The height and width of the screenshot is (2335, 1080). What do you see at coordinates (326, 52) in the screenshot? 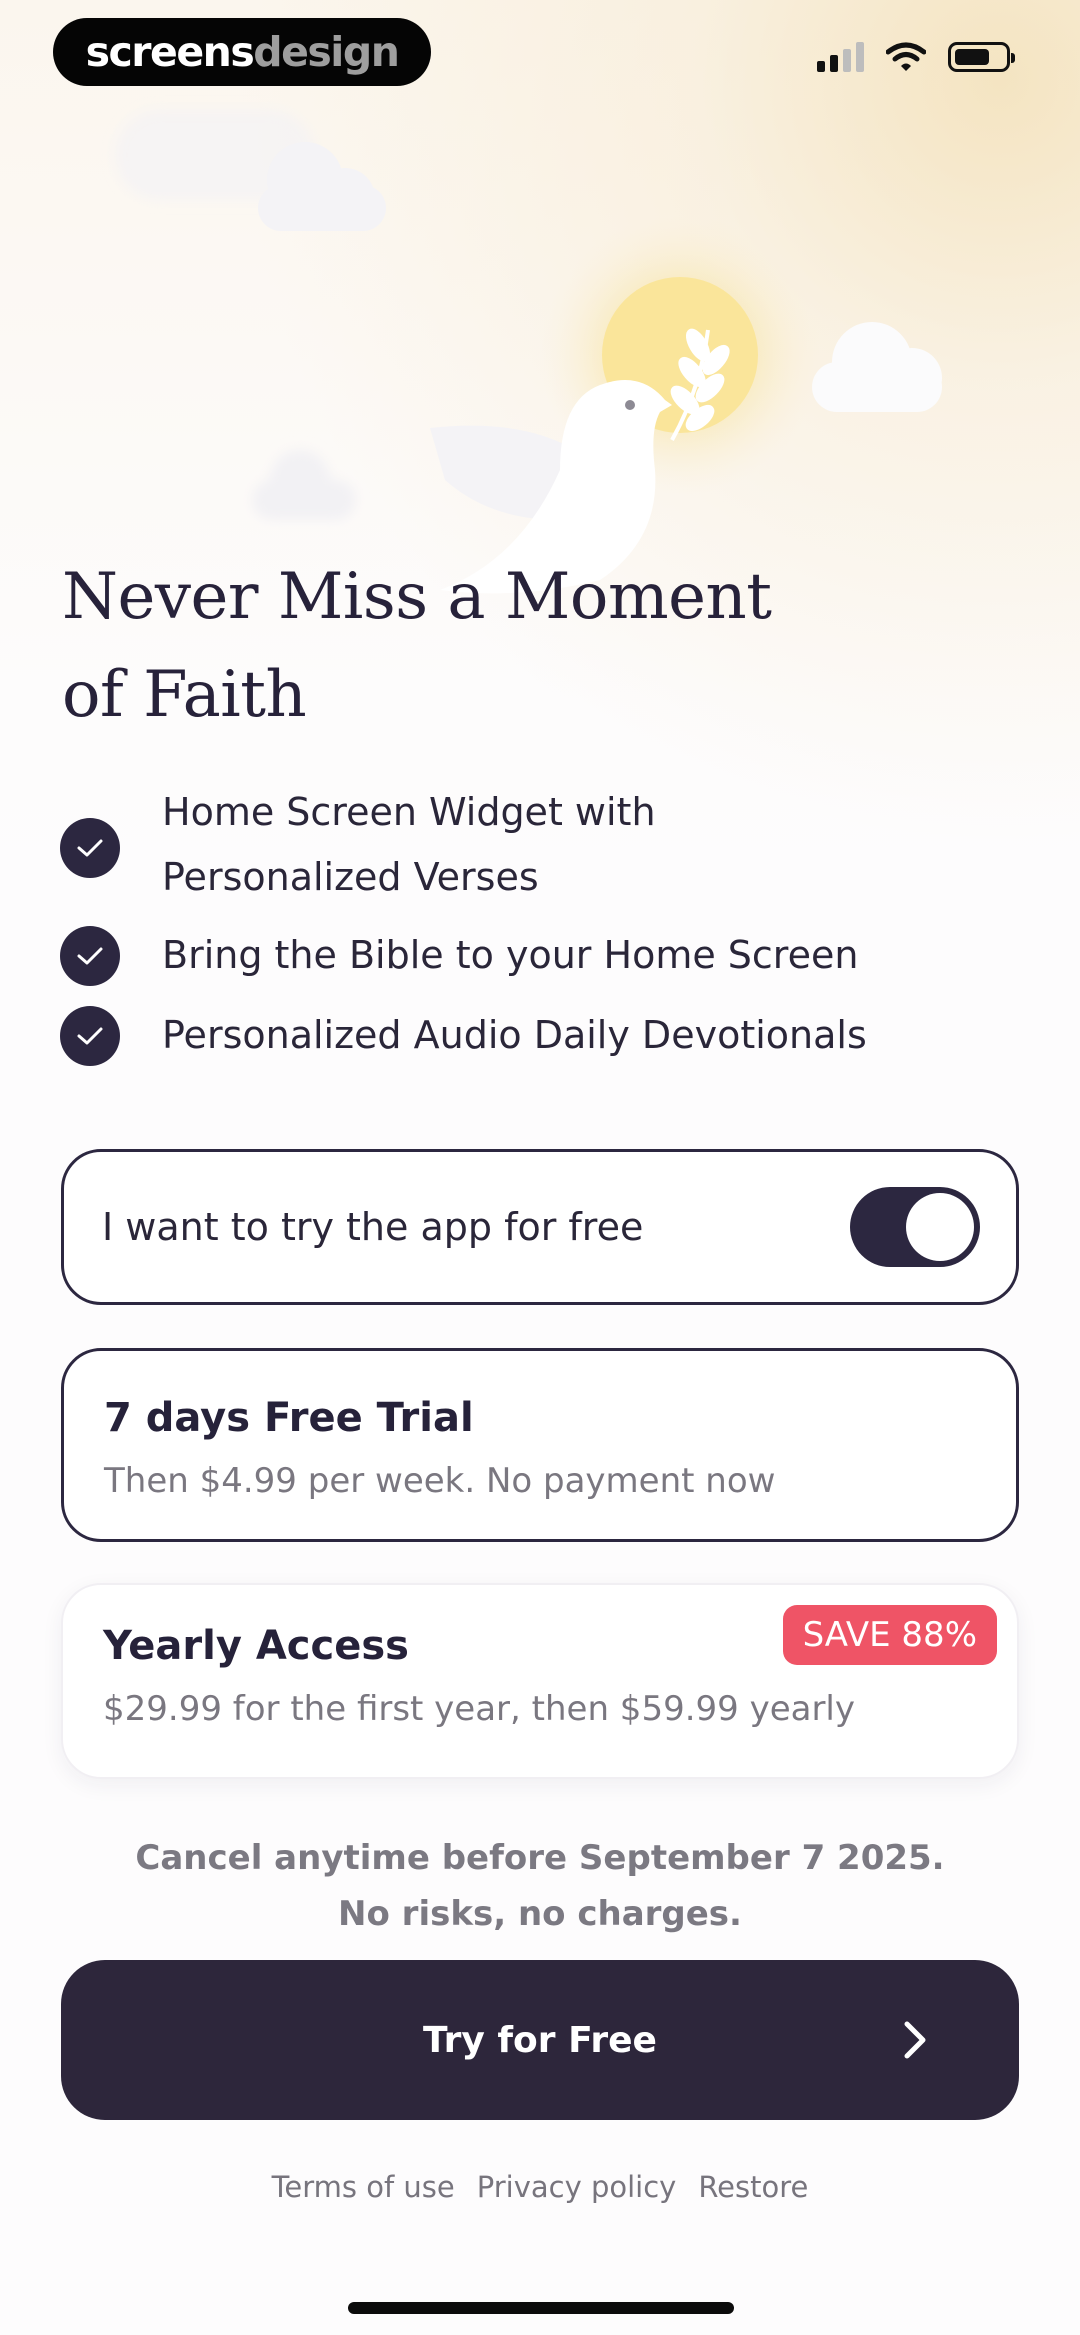
I see `logo-text-design: design` at bounding box center [326, 52].